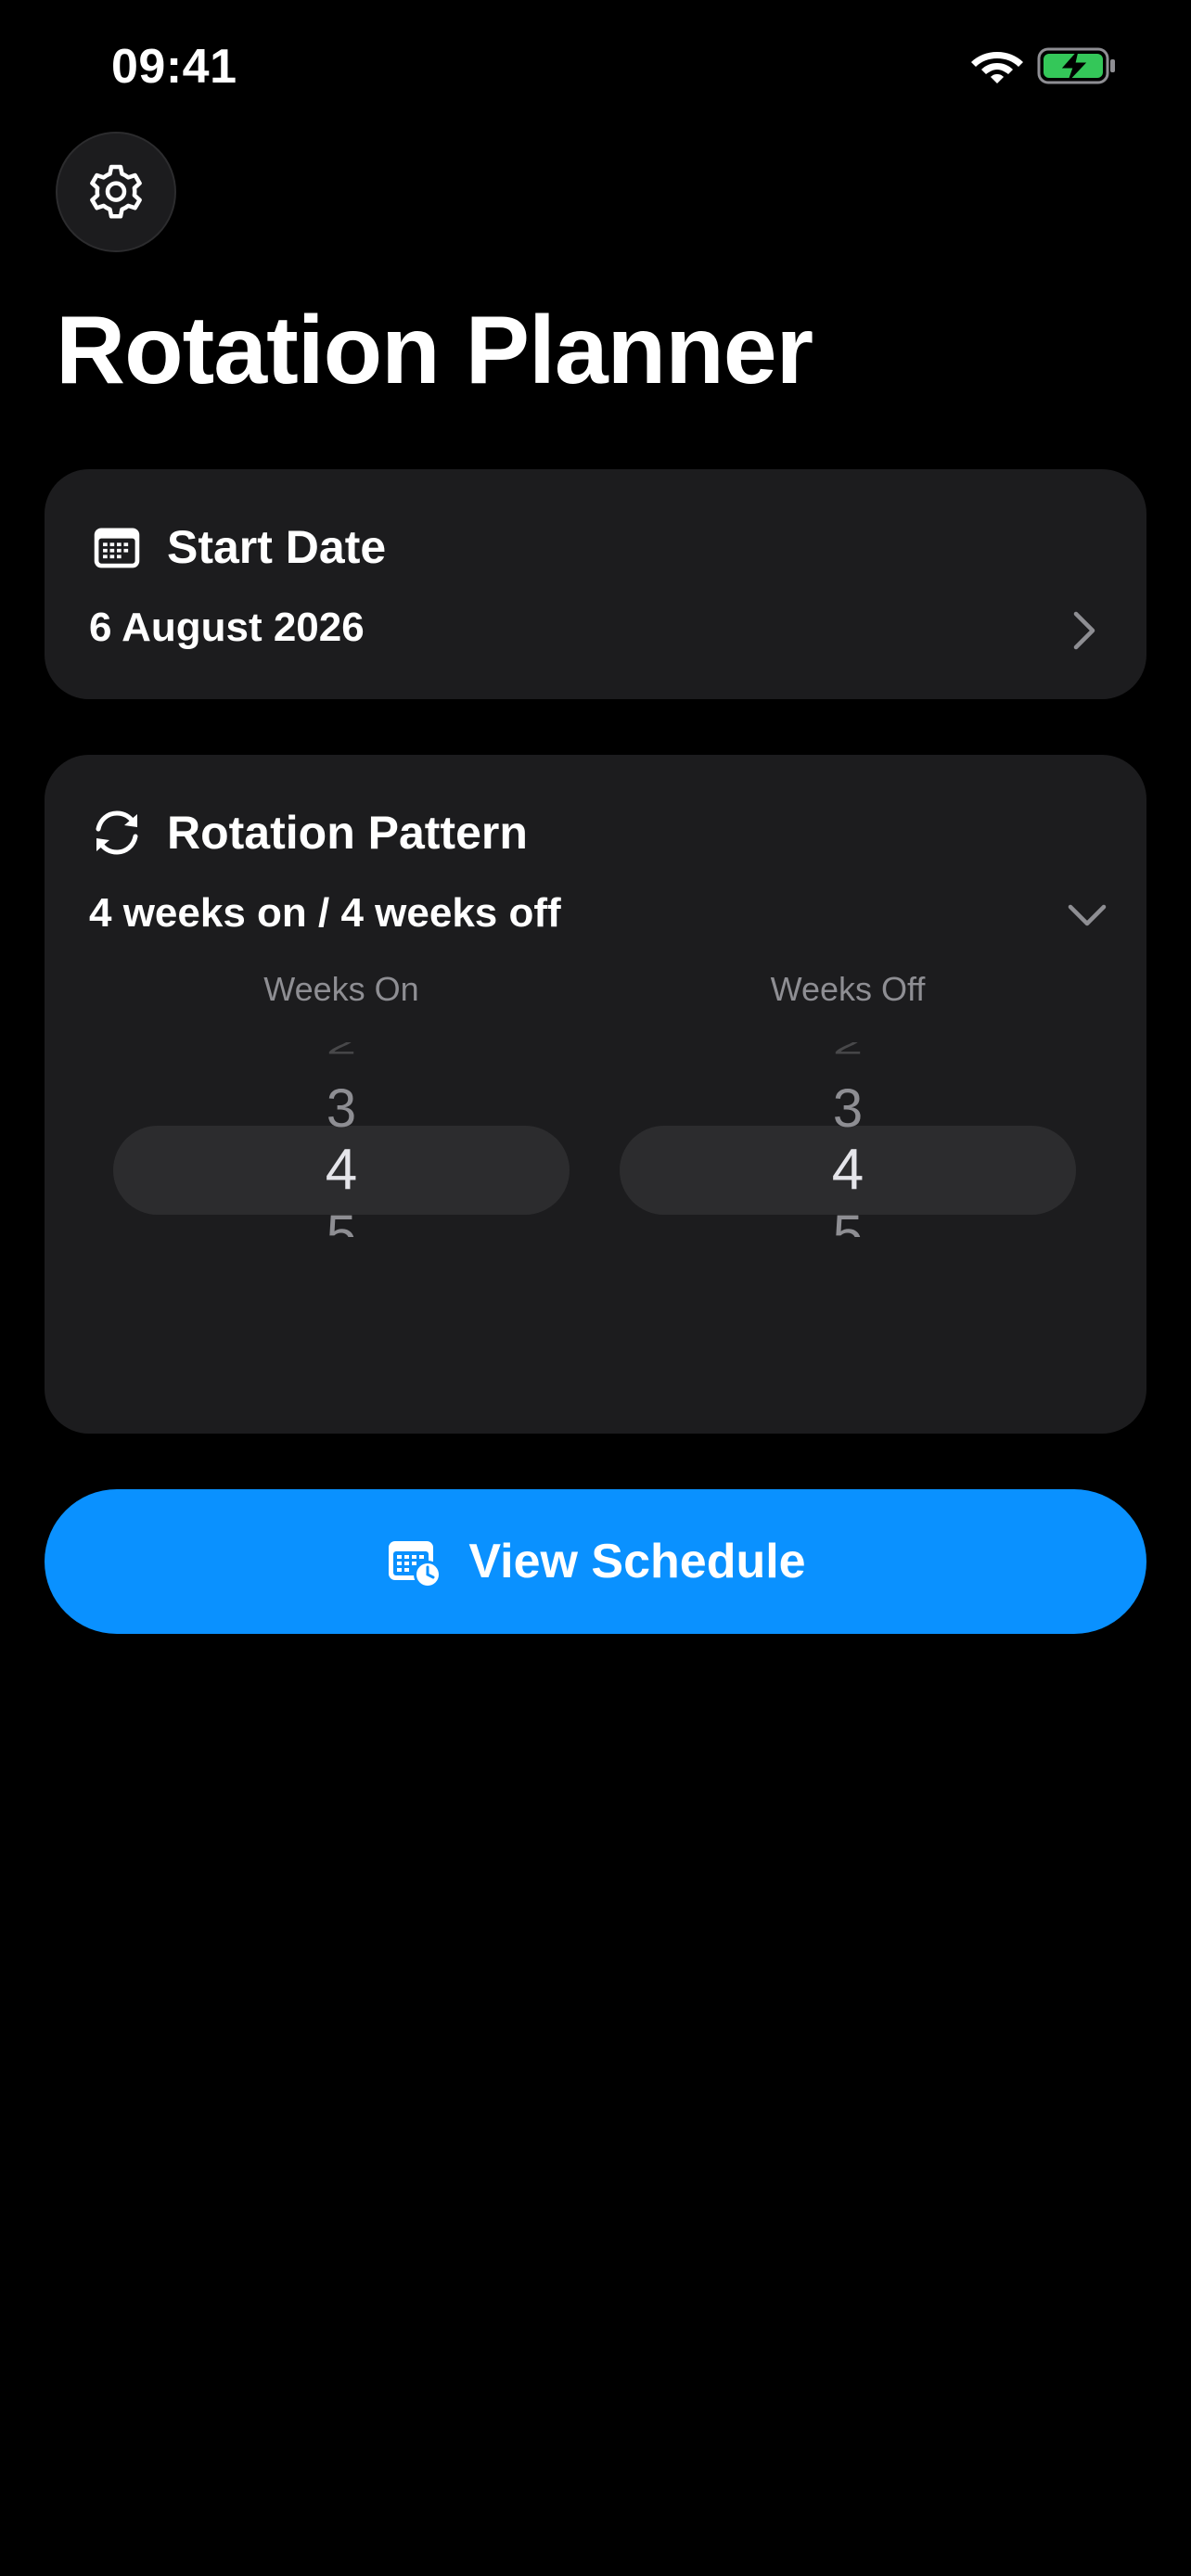 The image size is (1191, 2576). What do you see at coordinates (347, 833) in the screenshot?
I see `rotation-pattern-label: Rotation Pattern` at bounding box center [347, 833].